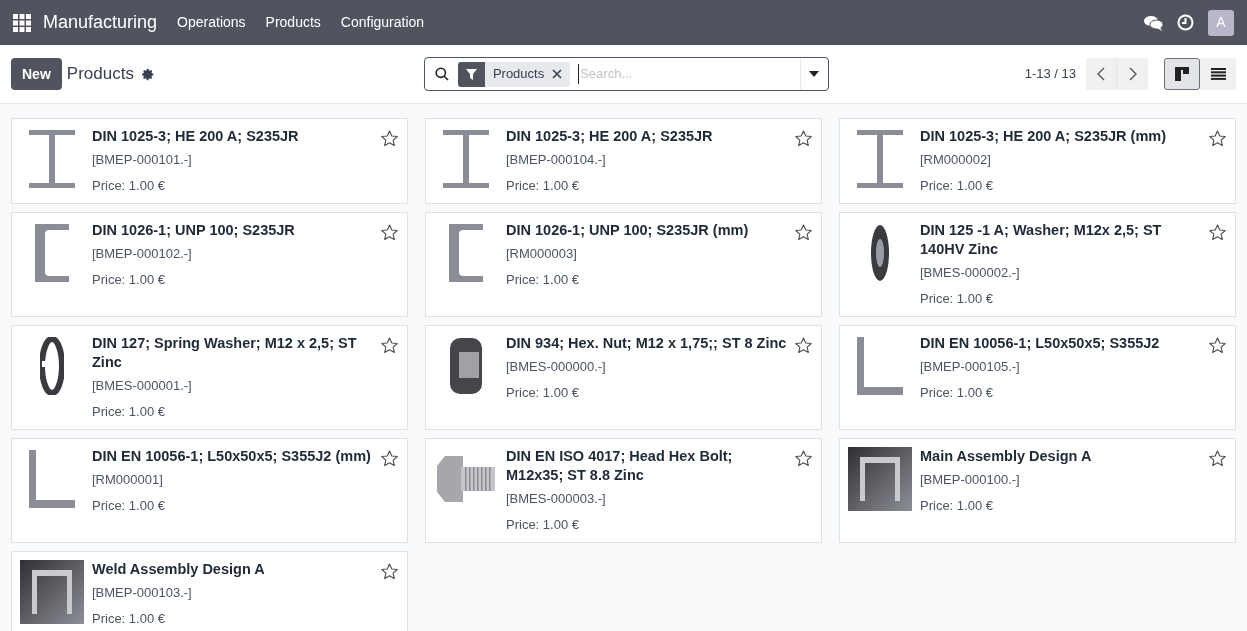 The image size is (1247, 631). What do you see at coordinates (471, 74) in the screenshot?
I see `filter-icon` at bounding box center [471, 74].